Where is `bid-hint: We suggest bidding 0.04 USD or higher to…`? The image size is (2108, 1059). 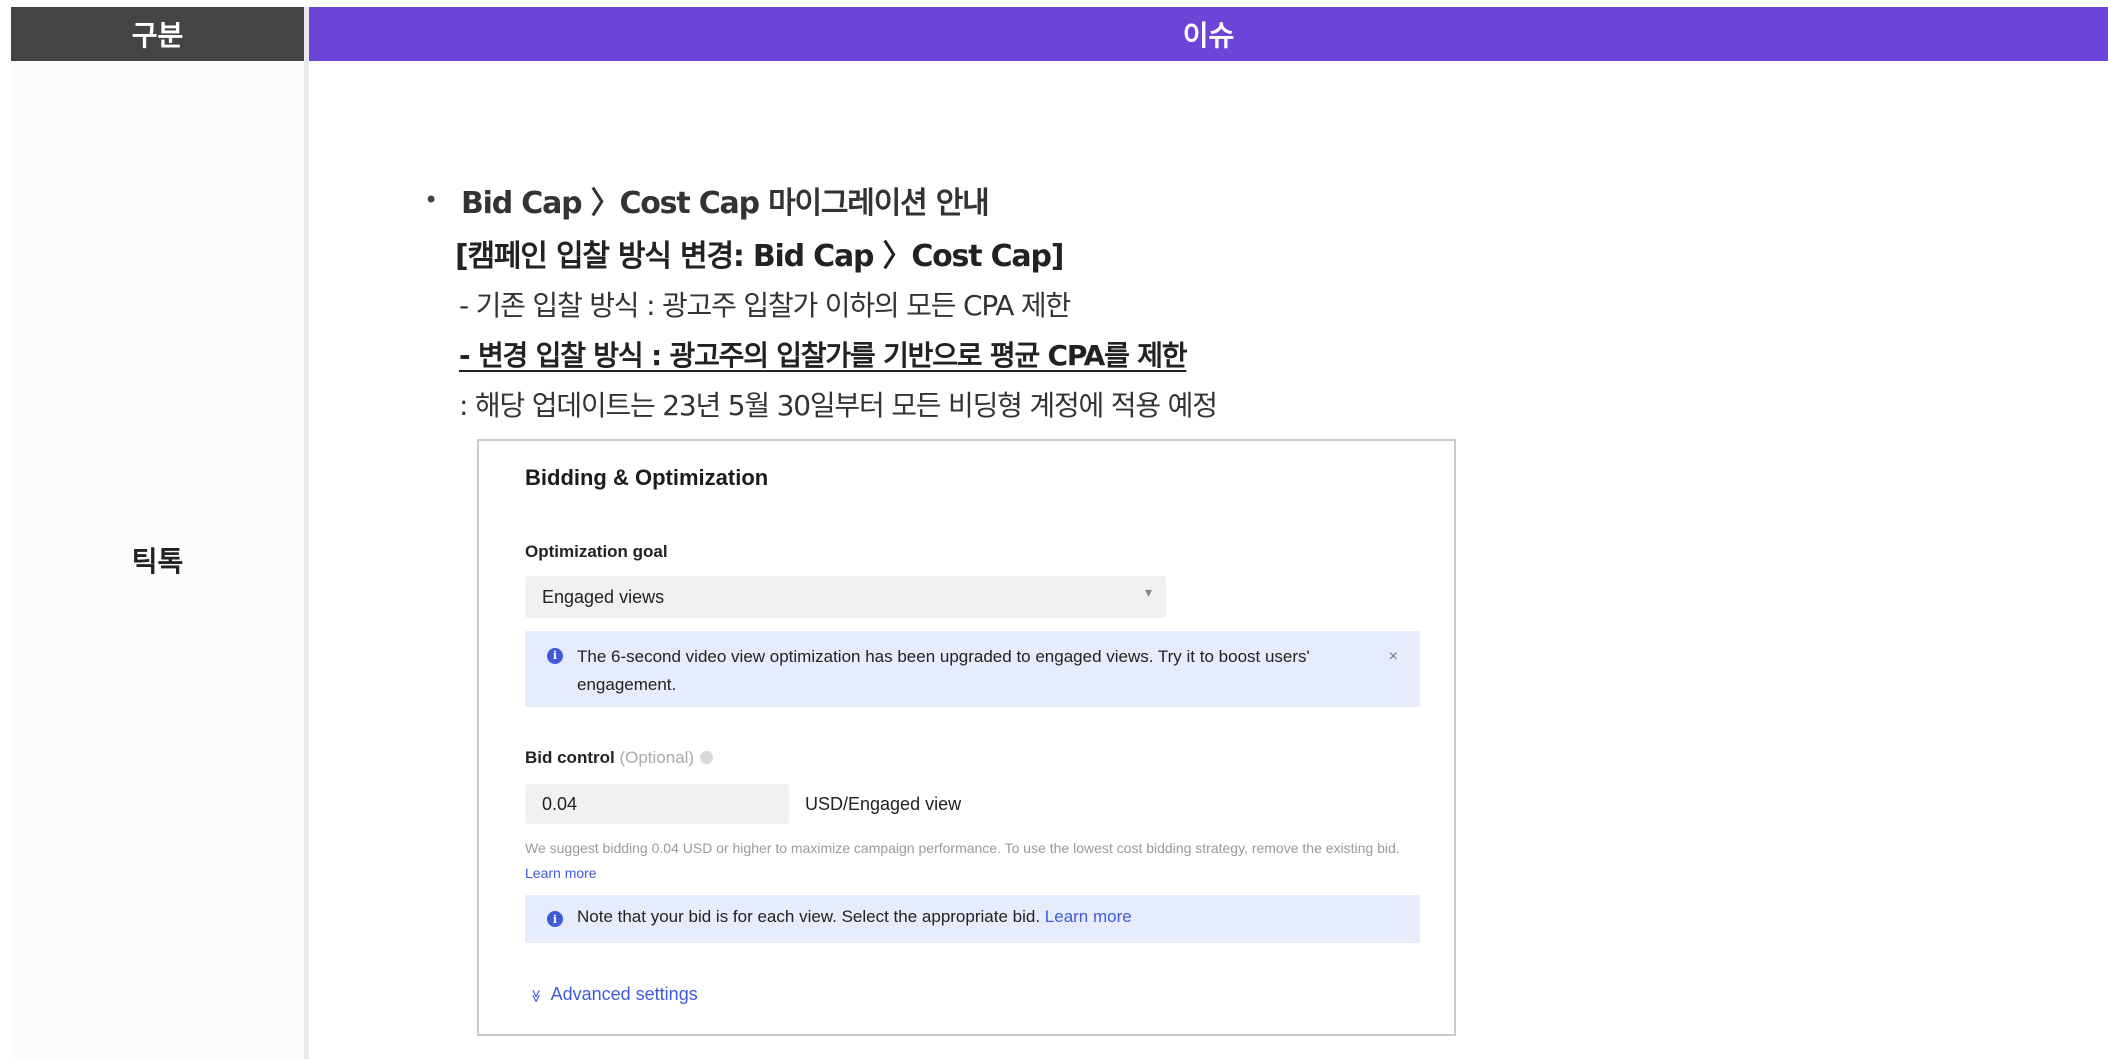
bid-hint: We suggest bidding 0.04 USD or higher to… is located at coordinates (965, 861).